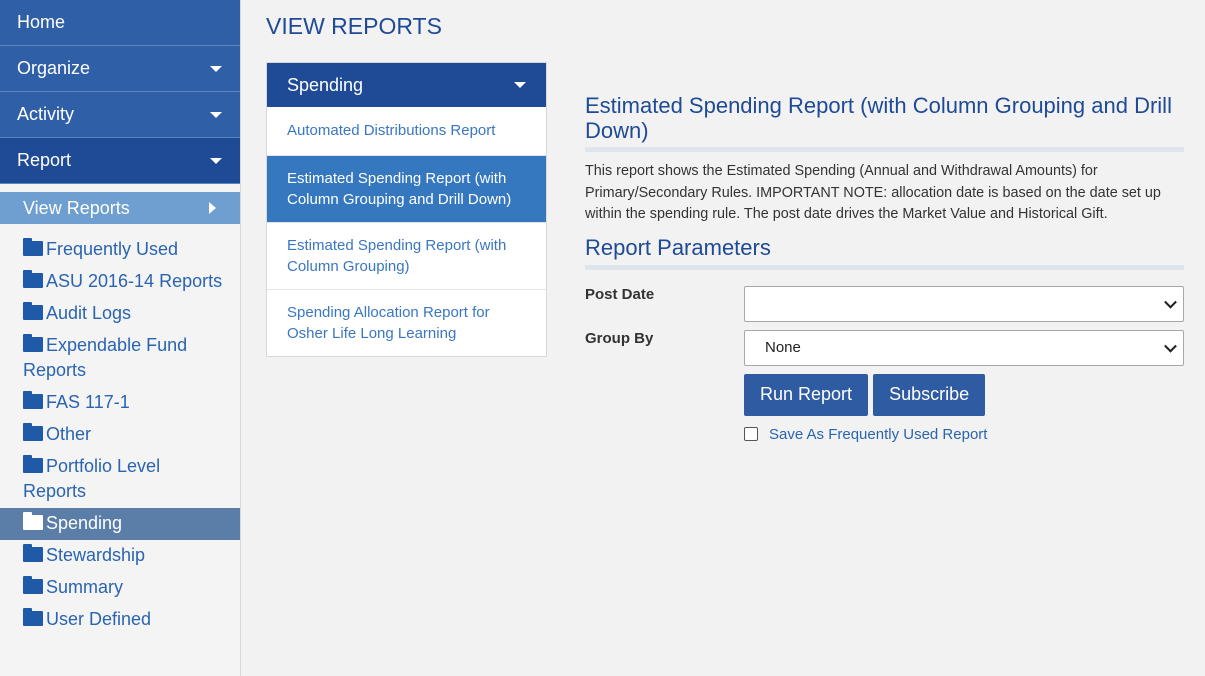 The height and width of the screenshot is (676, 1205). I want to click on folder-label: User Defined, so click(99, 619).